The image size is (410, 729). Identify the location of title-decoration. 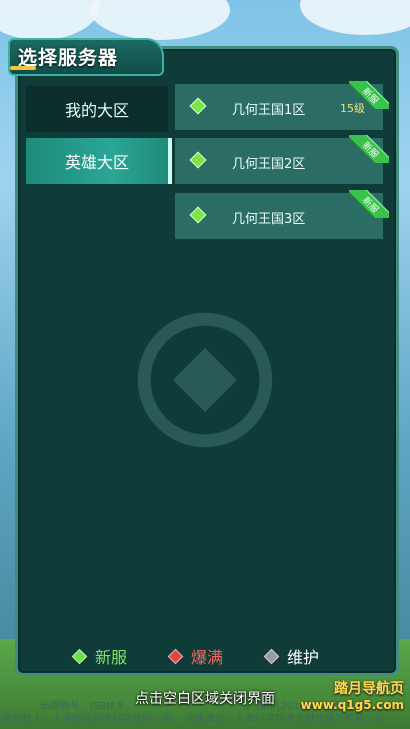
(23, 68).